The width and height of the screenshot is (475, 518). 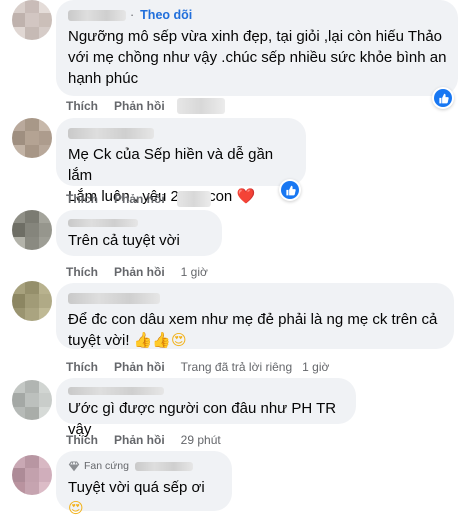 What do you see at coordinates (106, 466) in the screenshot?
I see `badge-label: Fan cứng` at bounding box center [106, 466].